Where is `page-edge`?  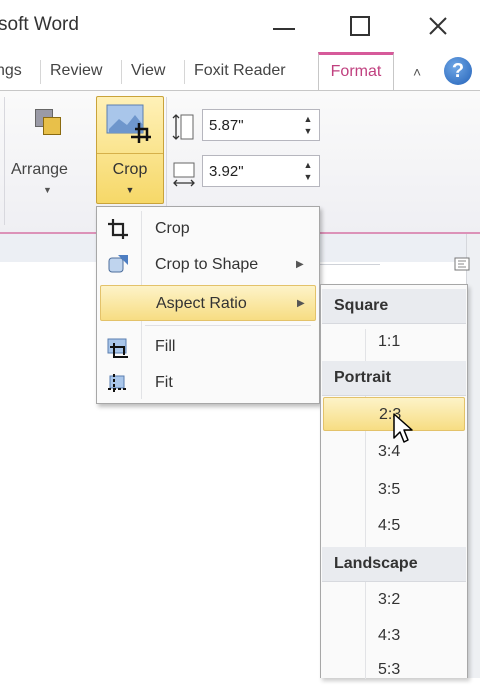
page-edge is located at coordinates (350, 267).